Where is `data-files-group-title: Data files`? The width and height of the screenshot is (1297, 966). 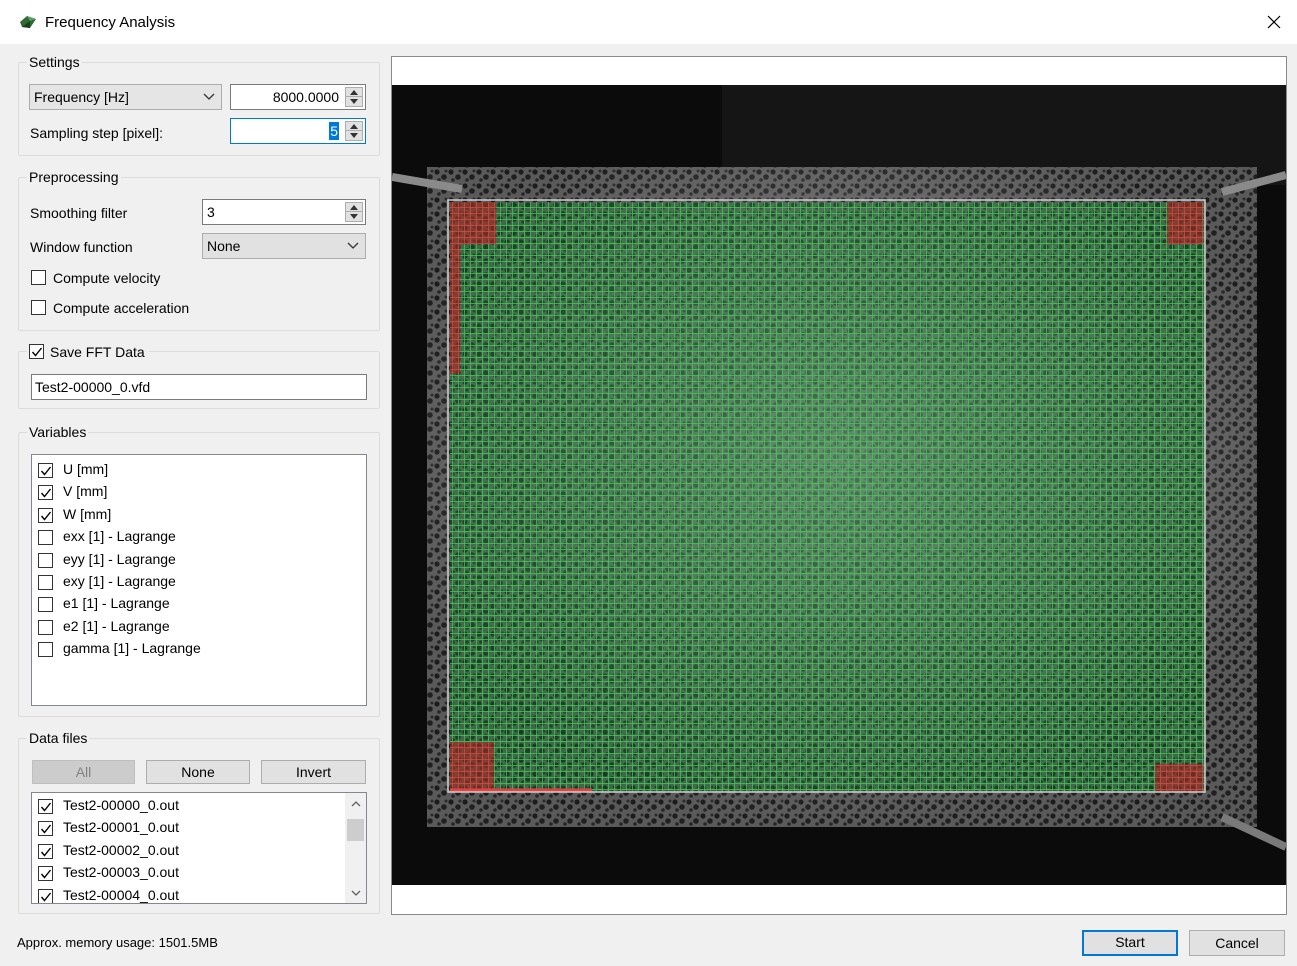 data-files-group-title: Data files is located at coordinates (58, 738).